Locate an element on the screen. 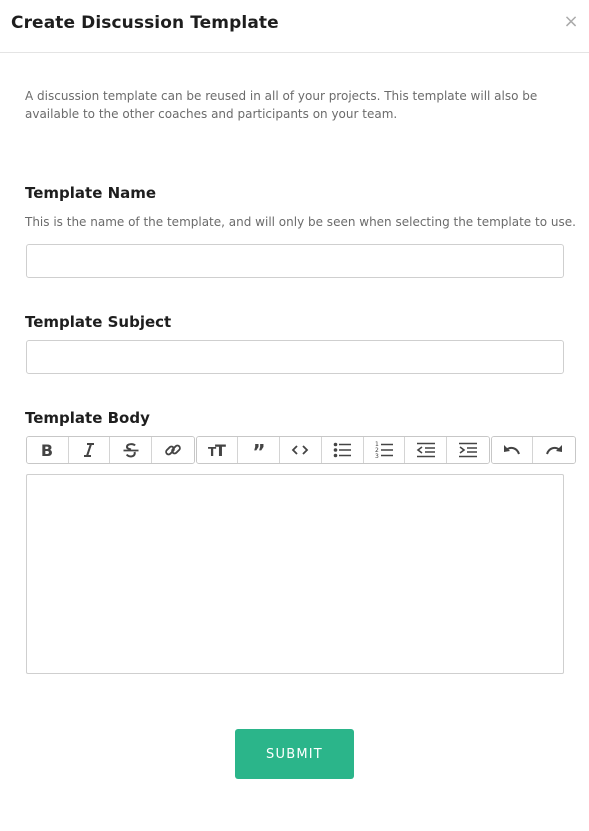 The height and width of the screenshot is (831, 589). quote-button: ” is located at coordinates (259, 450).